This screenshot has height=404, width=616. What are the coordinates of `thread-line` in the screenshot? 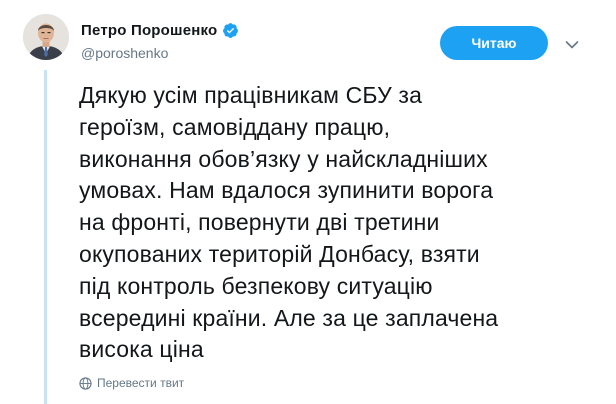 It's located at (45, 237).